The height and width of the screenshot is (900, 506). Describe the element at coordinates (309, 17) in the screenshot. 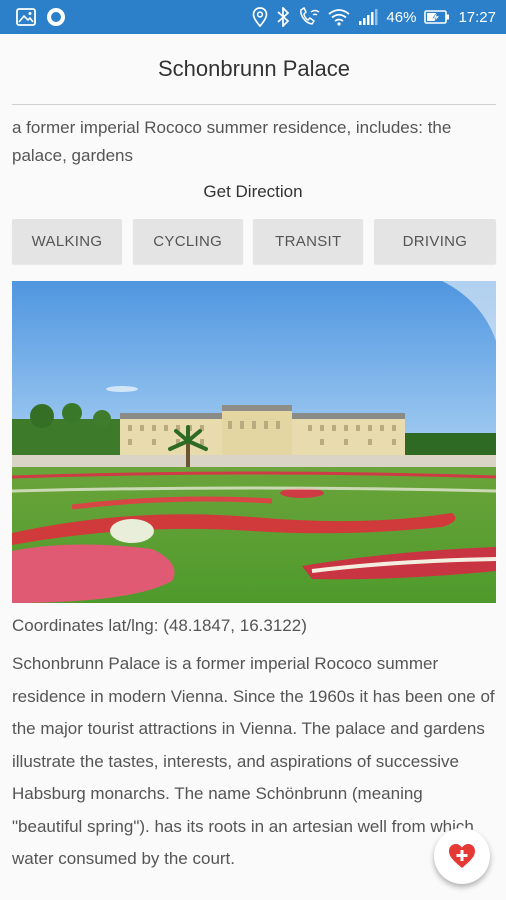

I see `call-wifi-icon` at that location.